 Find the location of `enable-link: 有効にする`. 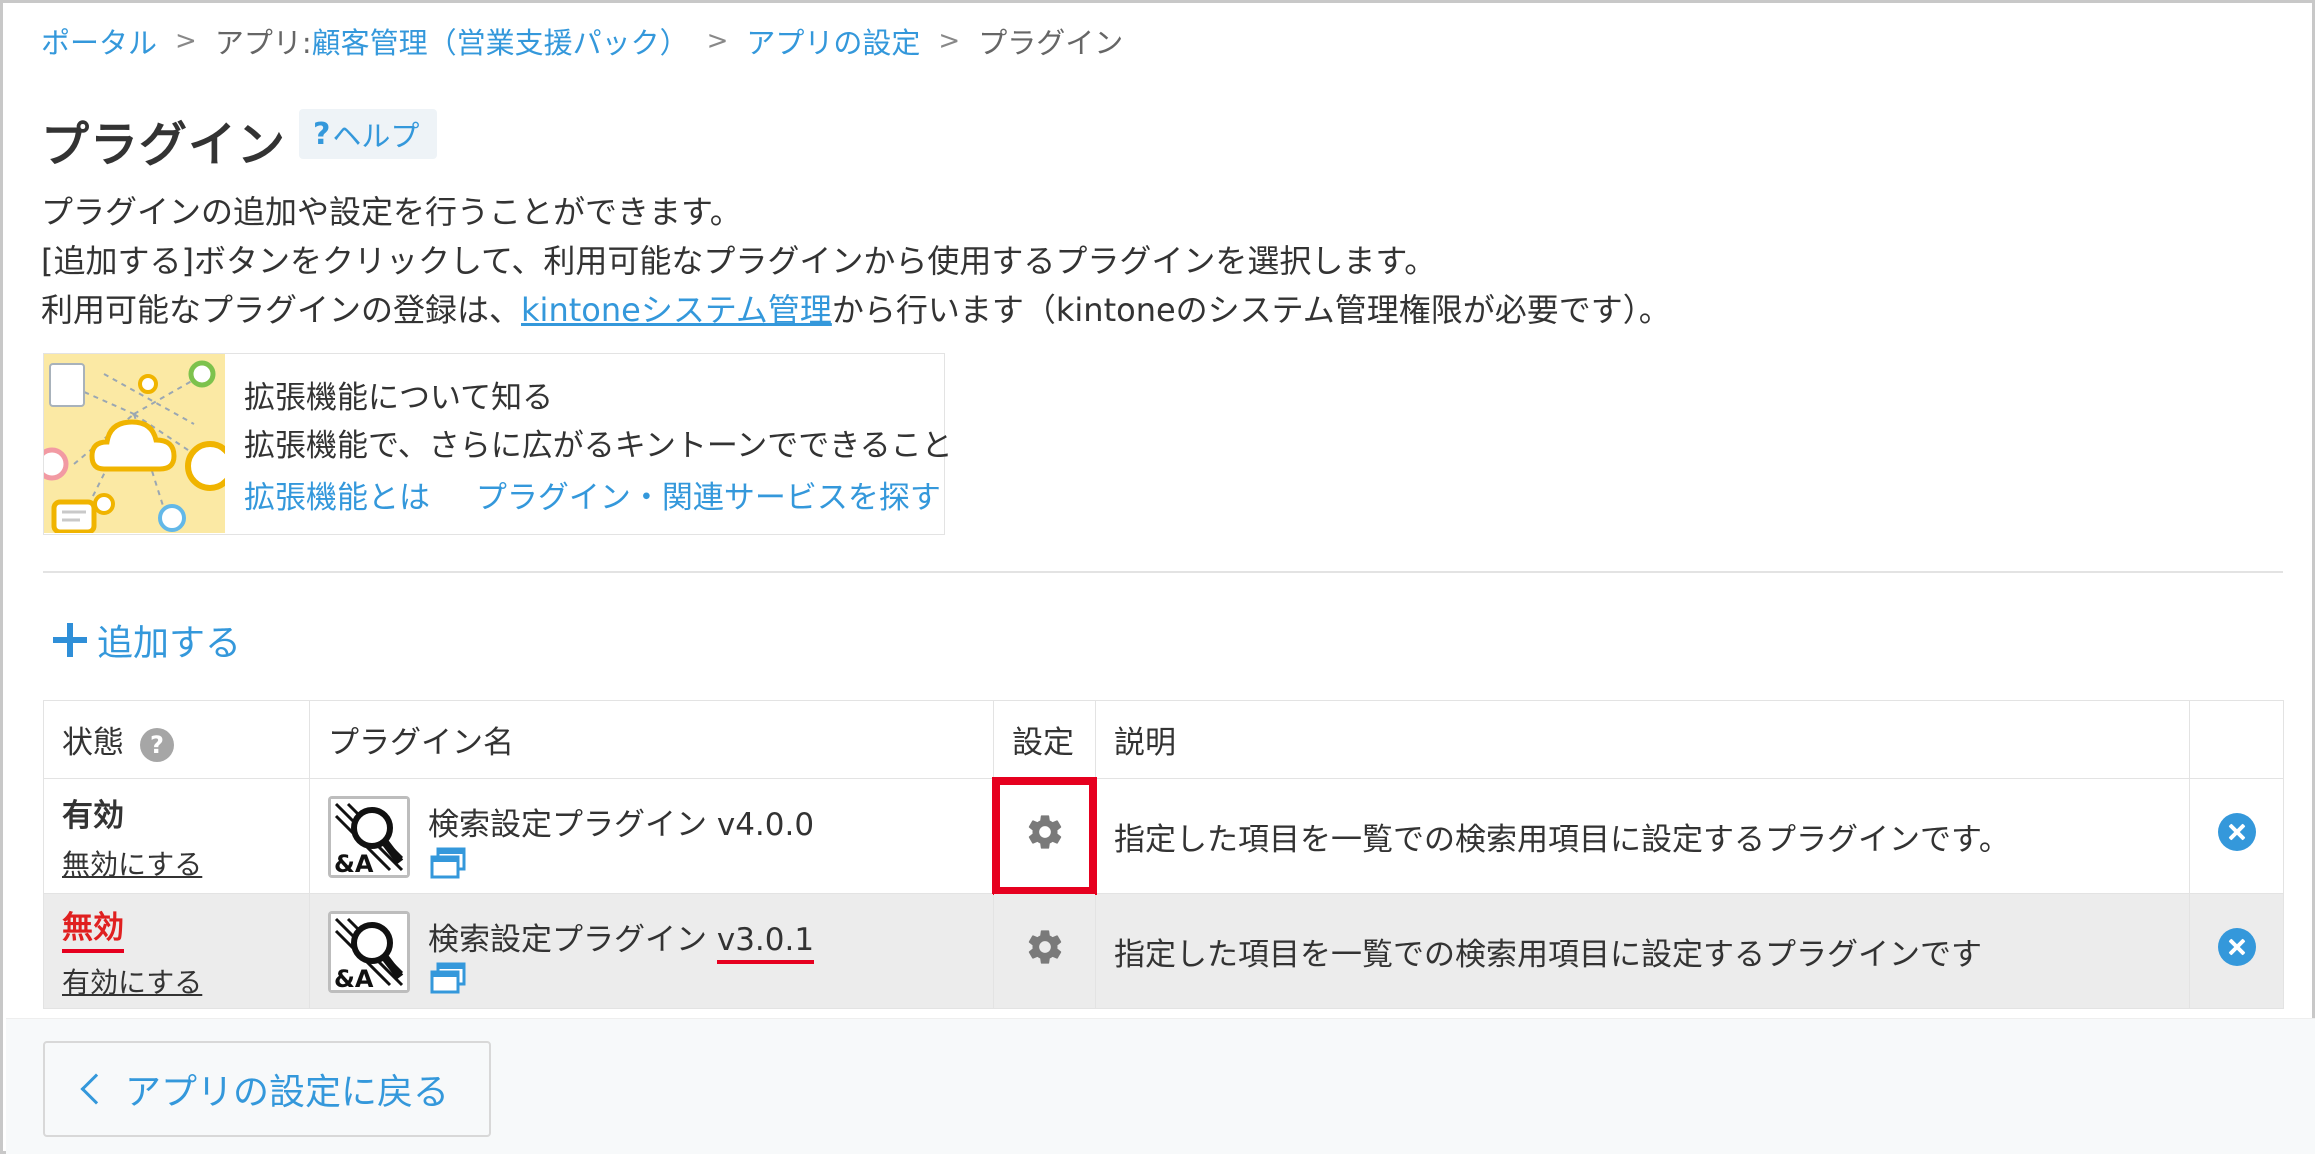

enable-link: 有効にする is located at coordinates (185, 981).